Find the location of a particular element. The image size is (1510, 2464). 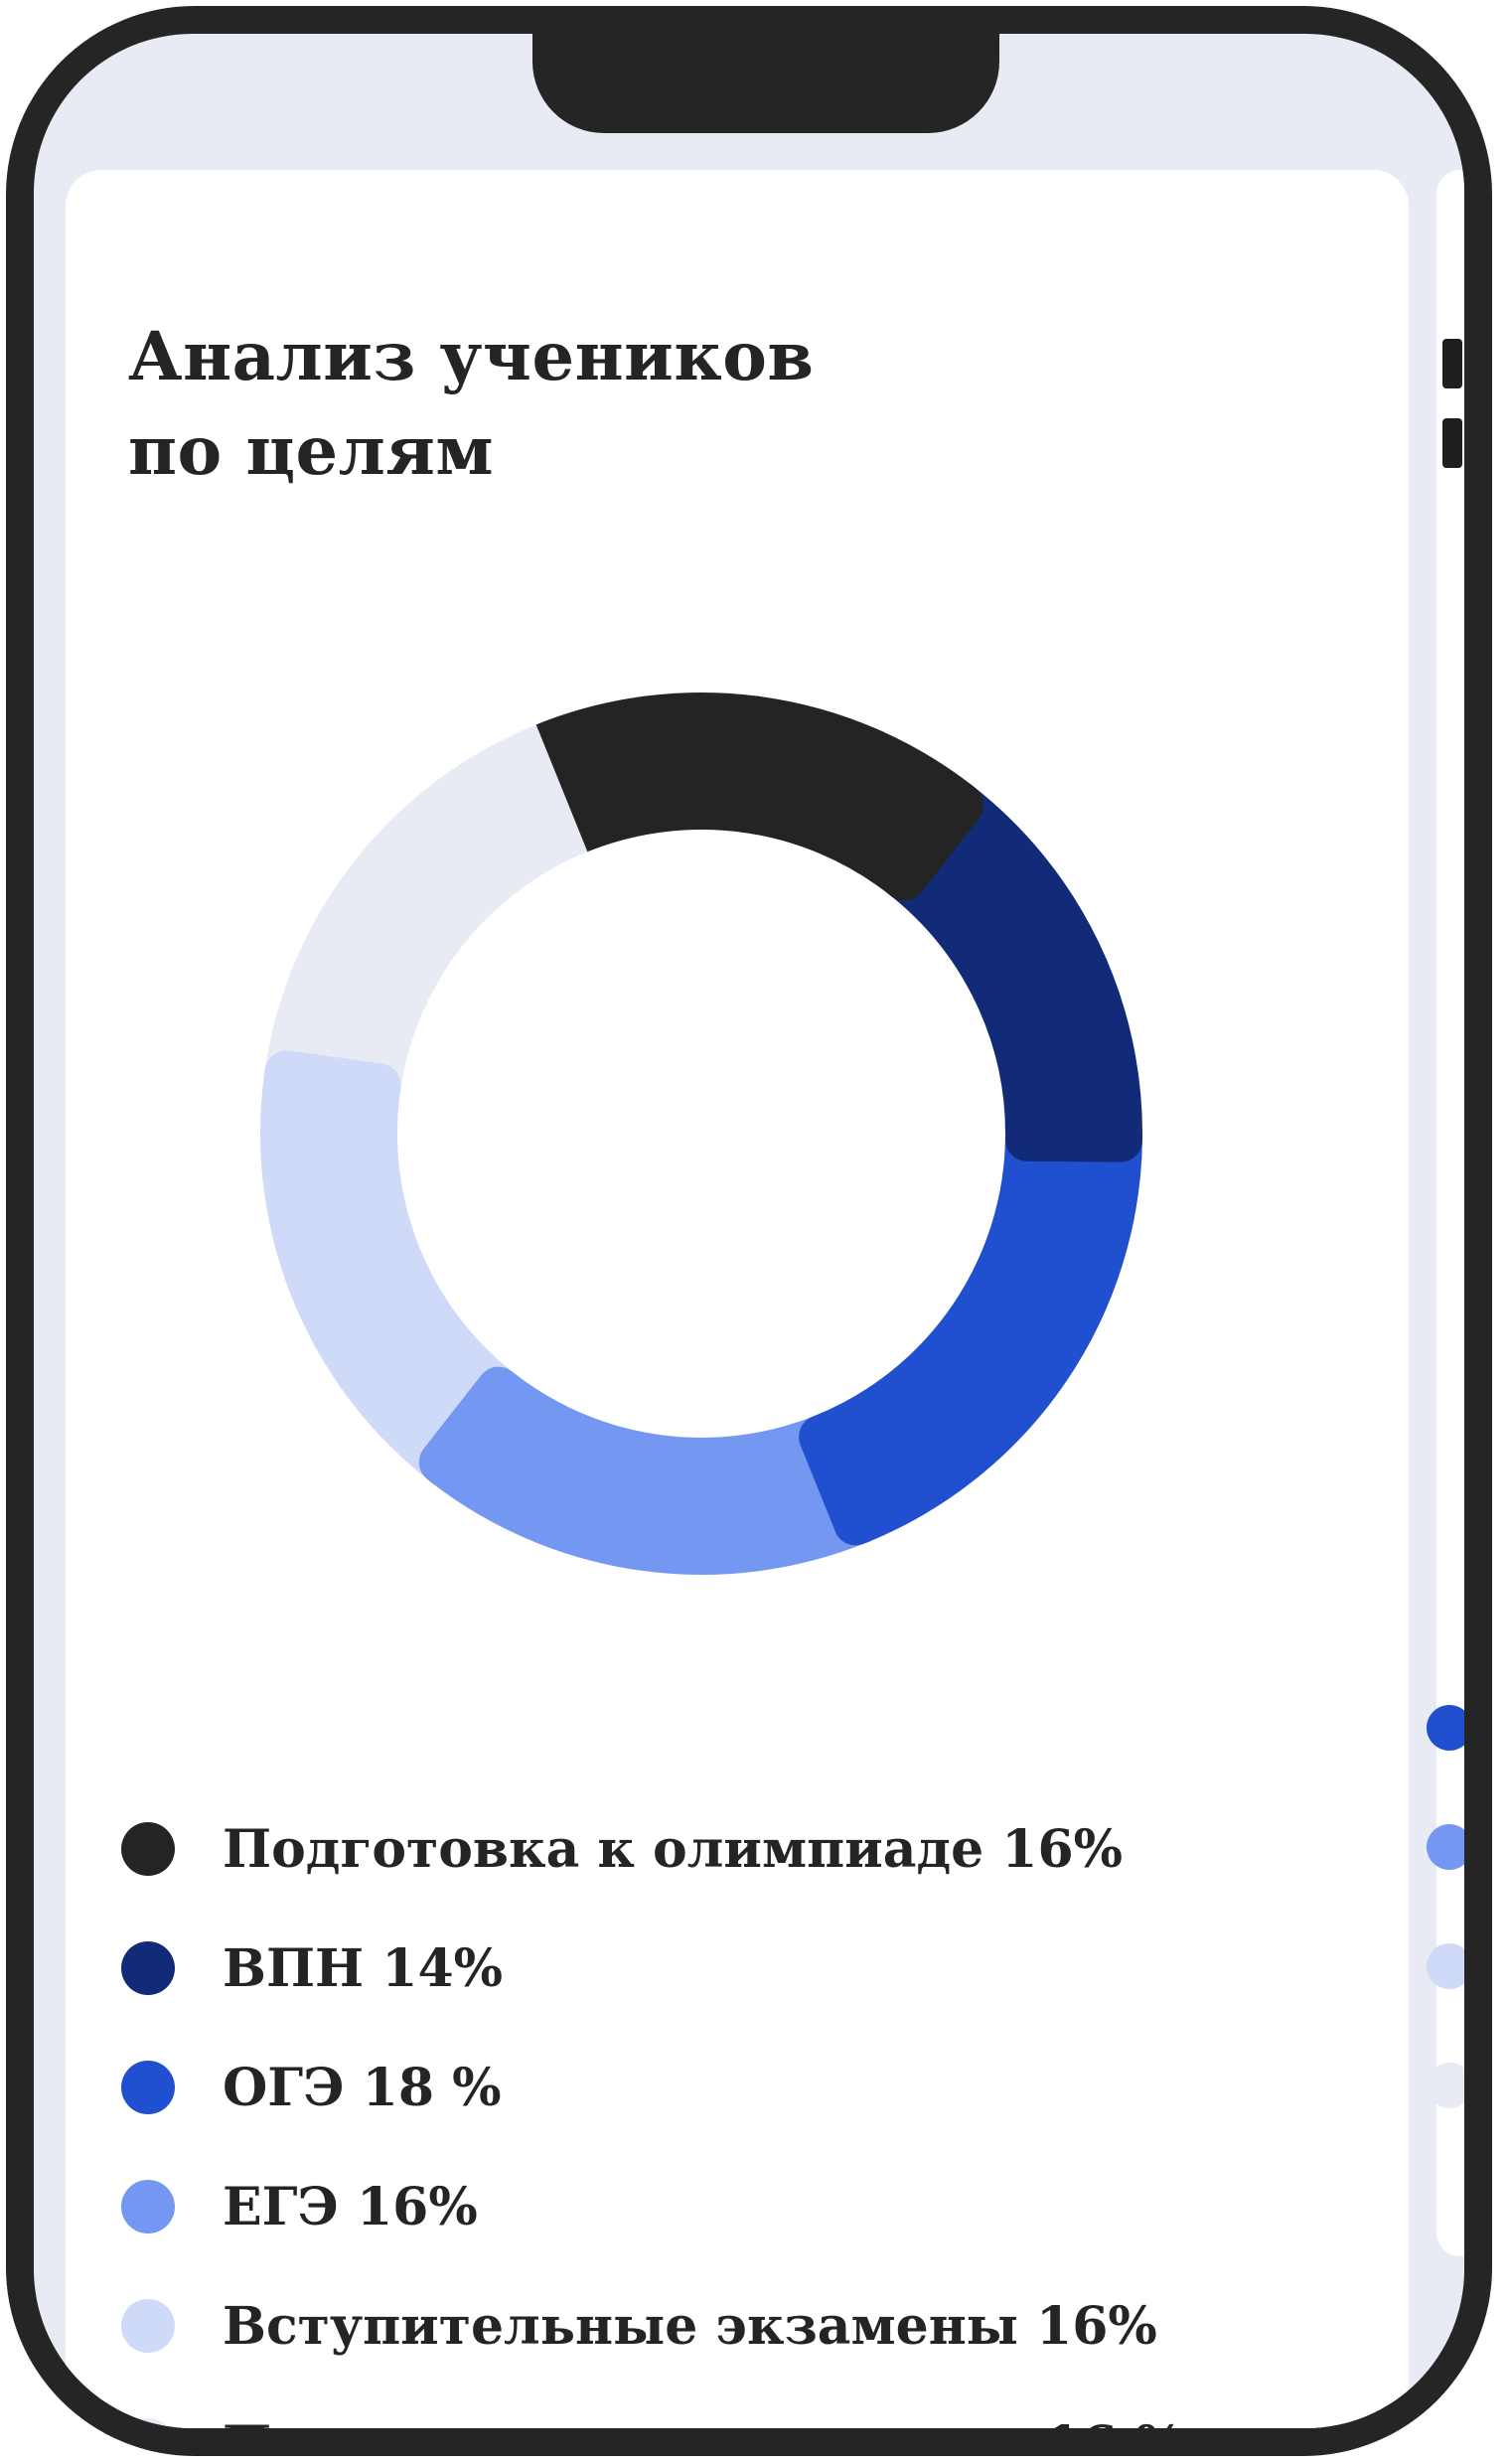

next-card-peek is located at coordinates (1446, 1213).